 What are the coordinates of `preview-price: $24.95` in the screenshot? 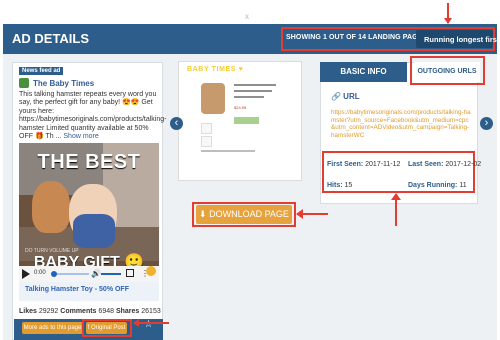 It's located at (240, 107).